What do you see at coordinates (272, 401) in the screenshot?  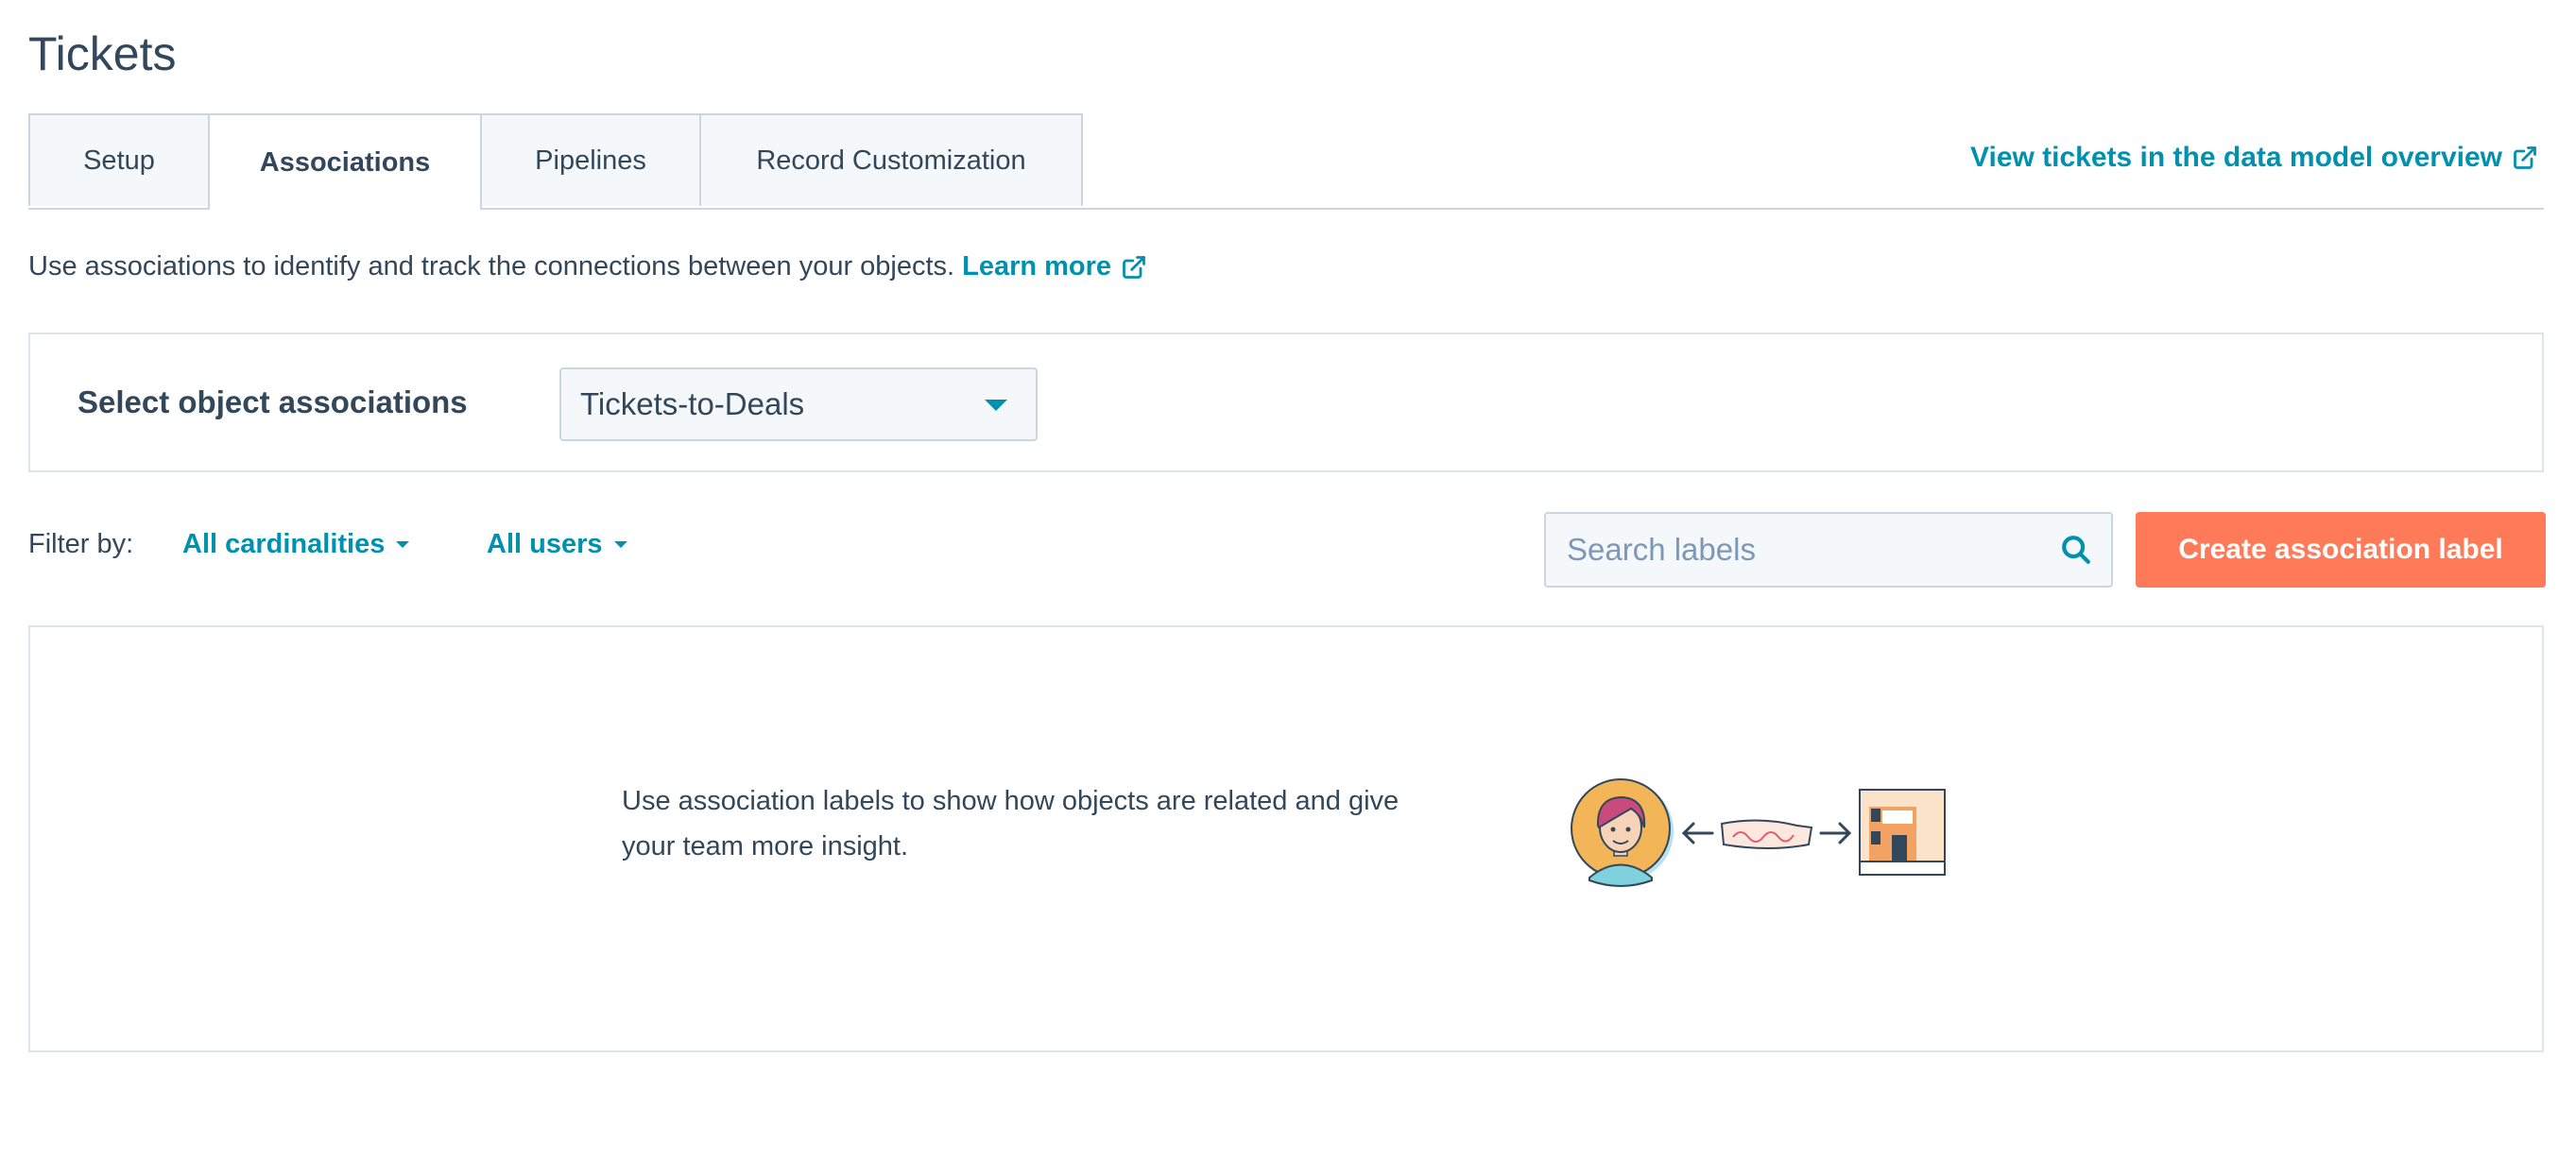 I see `object-associations-label: Select object associations` at bounding box center [272, 401].